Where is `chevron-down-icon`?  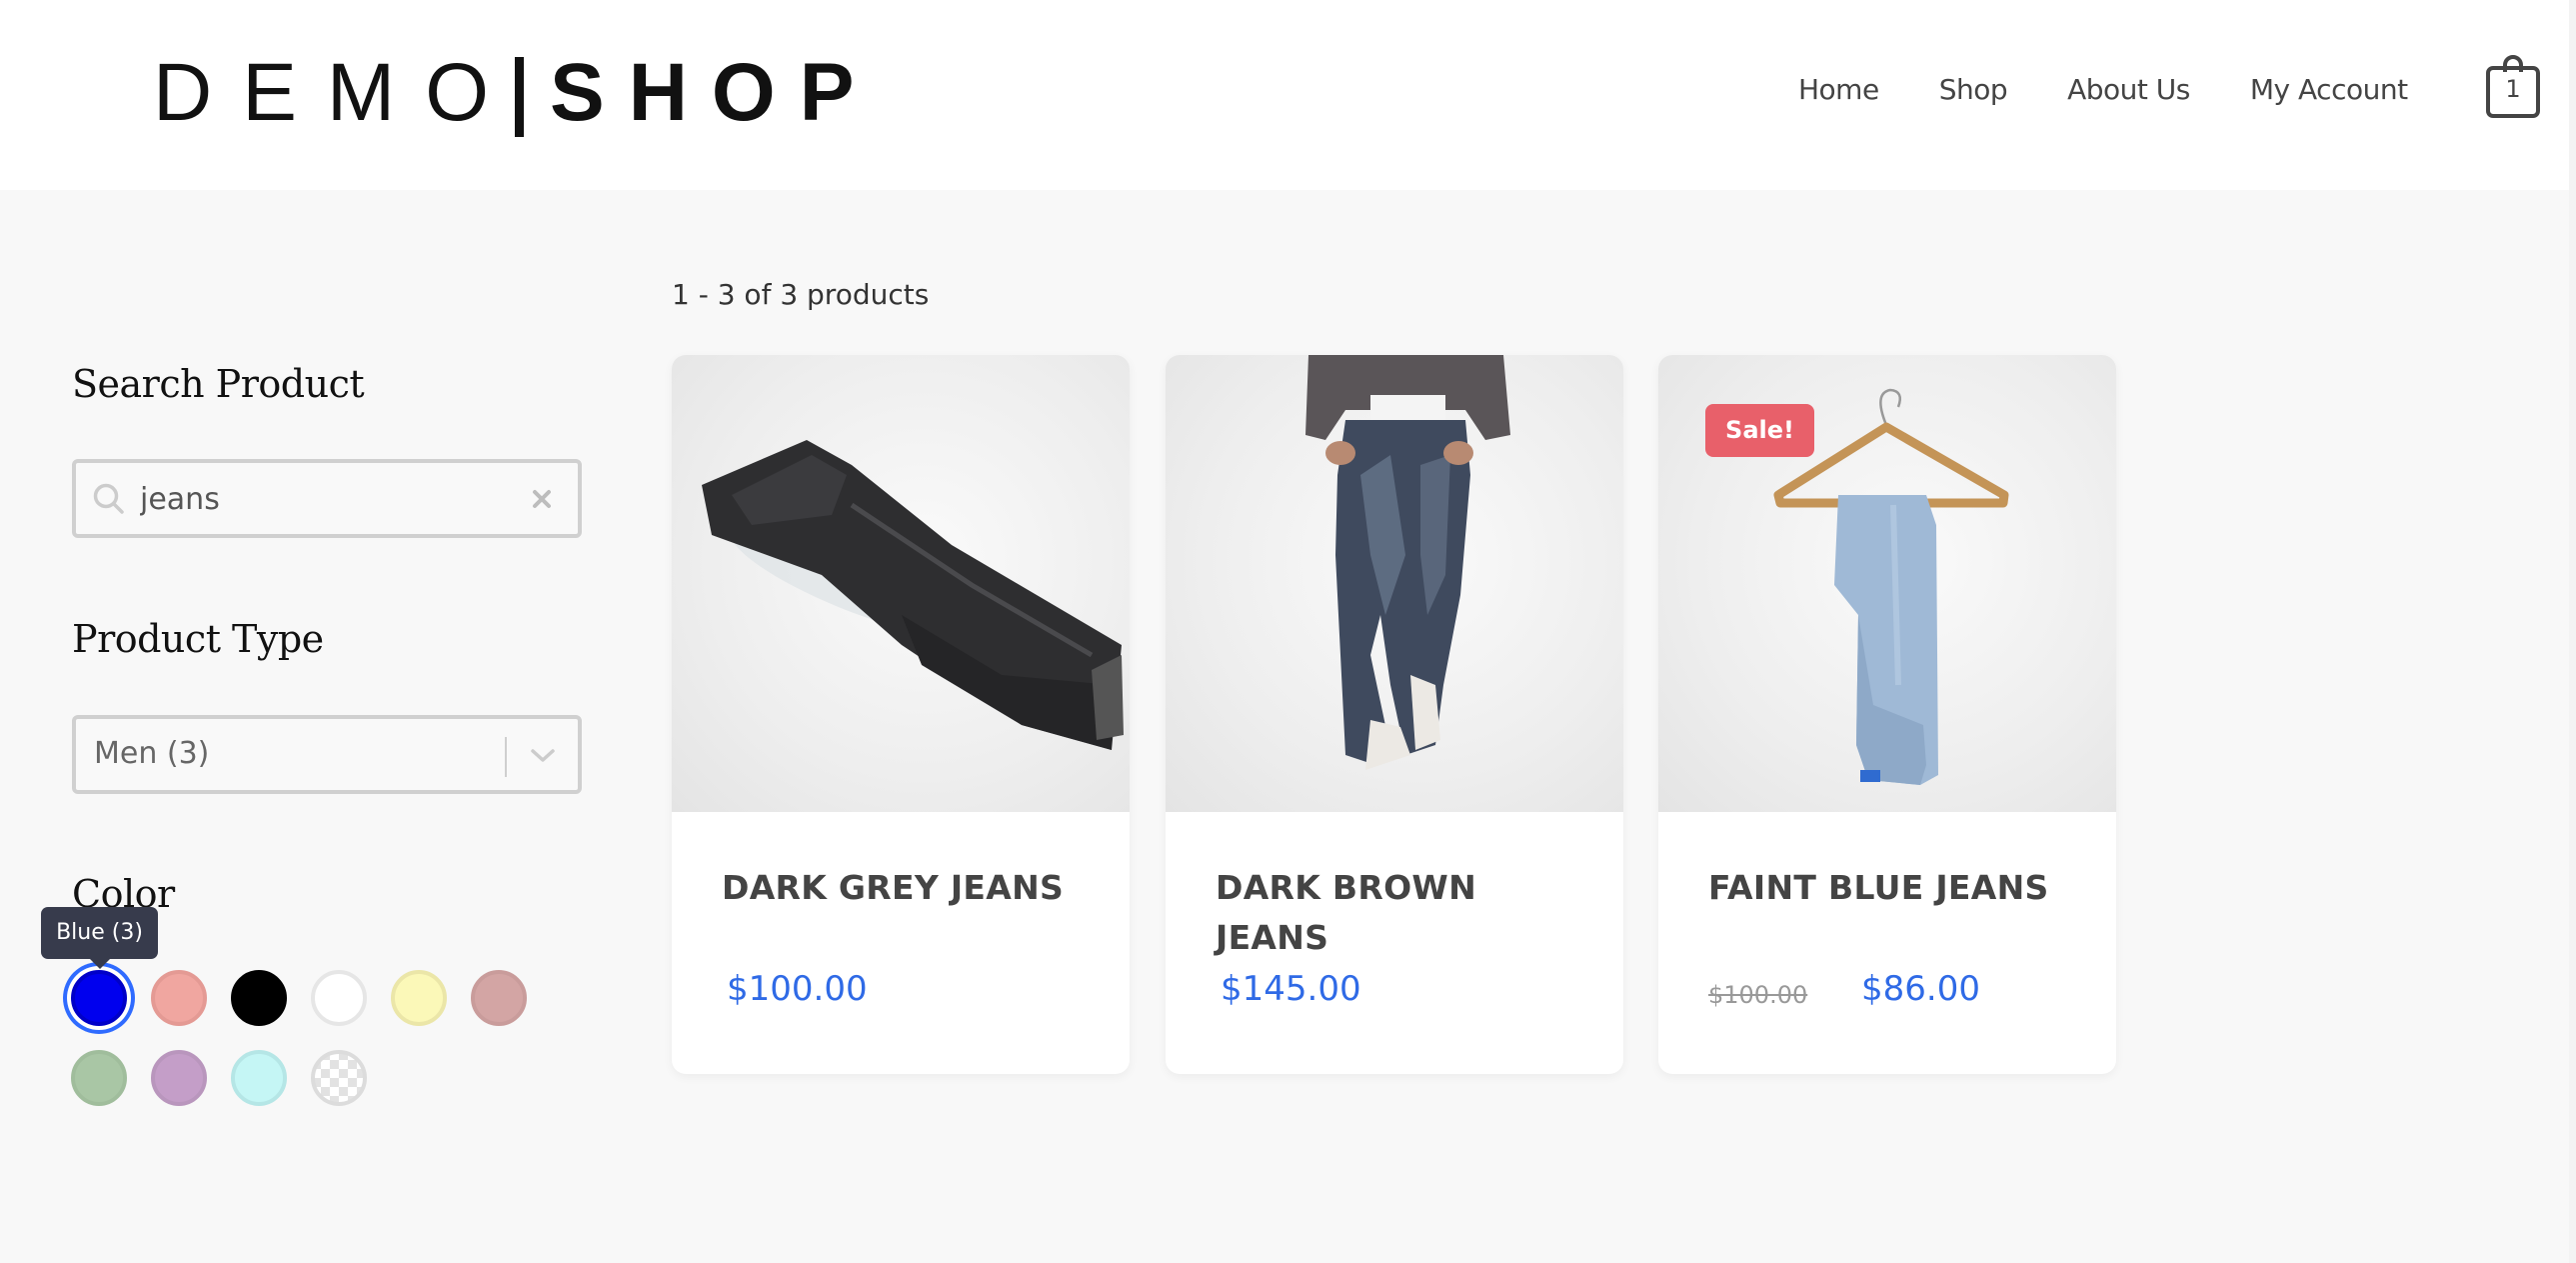
chevron-down-icon is located at coordinates (543, 755).